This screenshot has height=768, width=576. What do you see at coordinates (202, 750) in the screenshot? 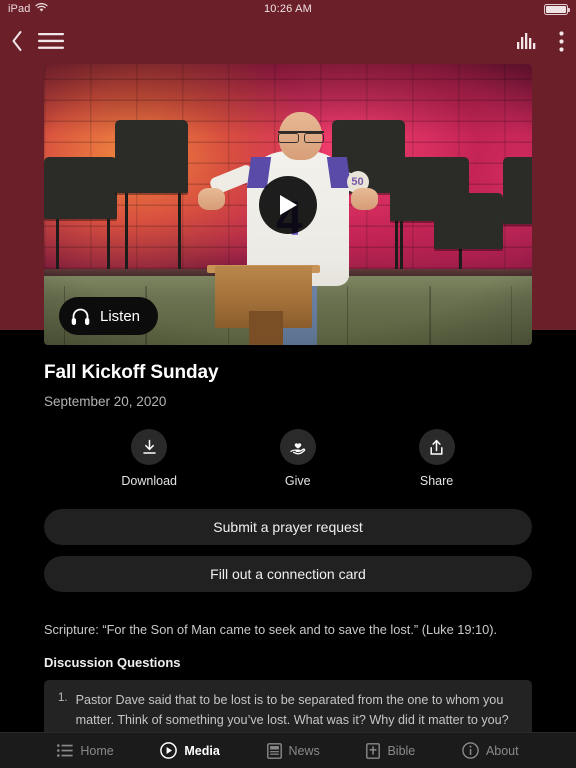
I see `tab-media-label: Media` at bounding box center [202, 750].